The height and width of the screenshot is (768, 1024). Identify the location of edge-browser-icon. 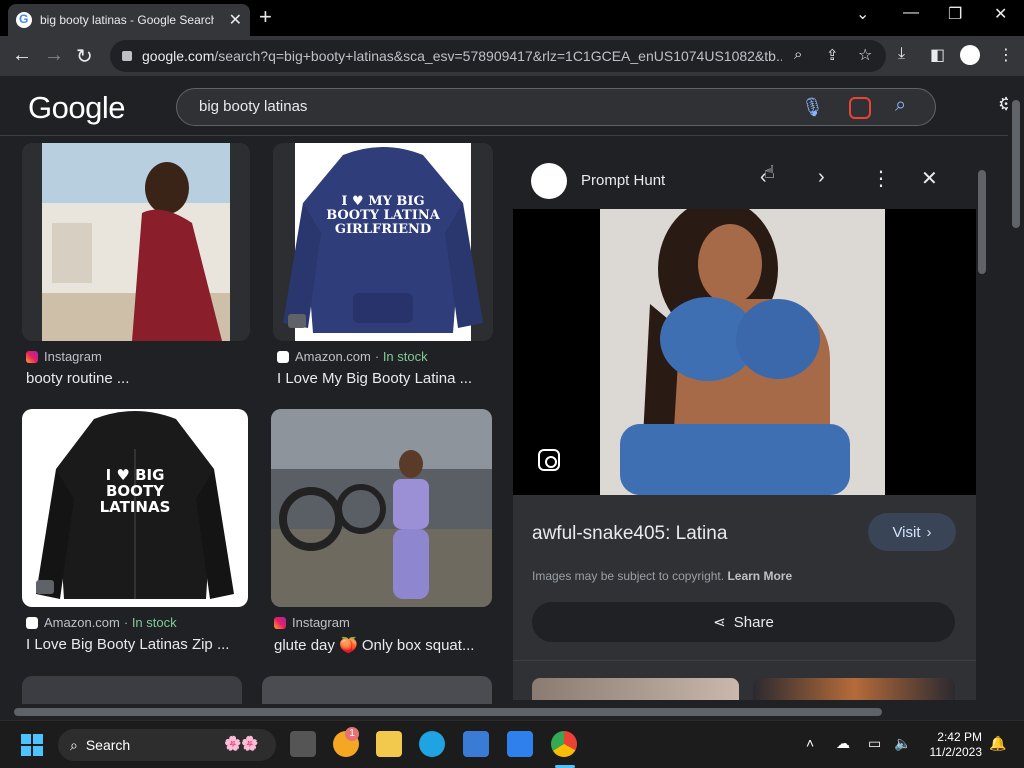
(432, 744).